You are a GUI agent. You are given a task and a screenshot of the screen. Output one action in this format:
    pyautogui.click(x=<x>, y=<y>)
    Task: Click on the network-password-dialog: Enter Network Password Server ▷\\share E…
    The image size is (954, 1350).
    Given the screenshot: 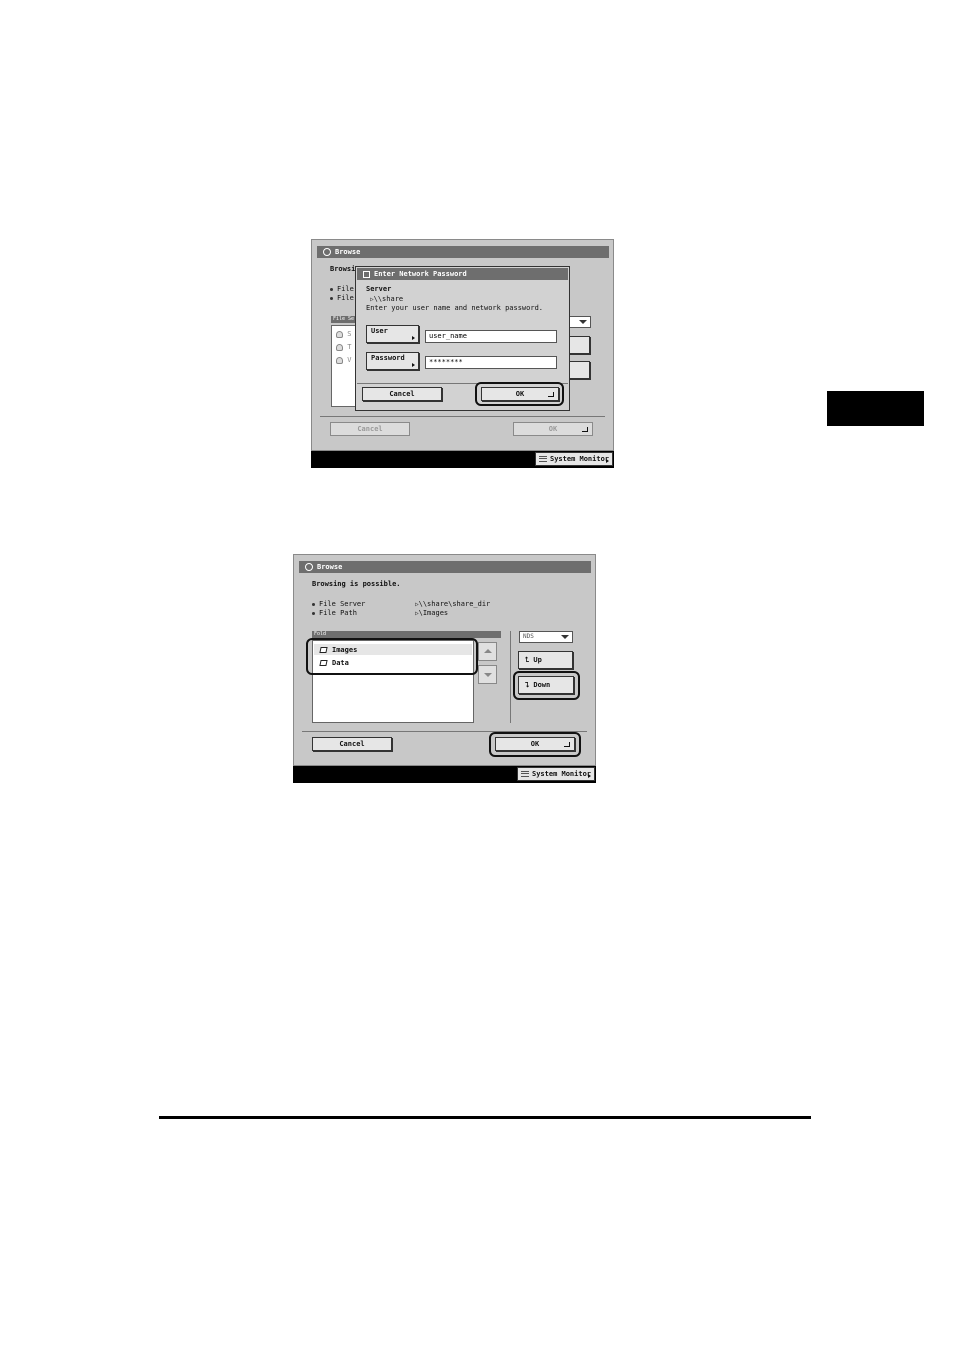 What is the action you would take?
    pyautogui.click(x=462, y=338)
    